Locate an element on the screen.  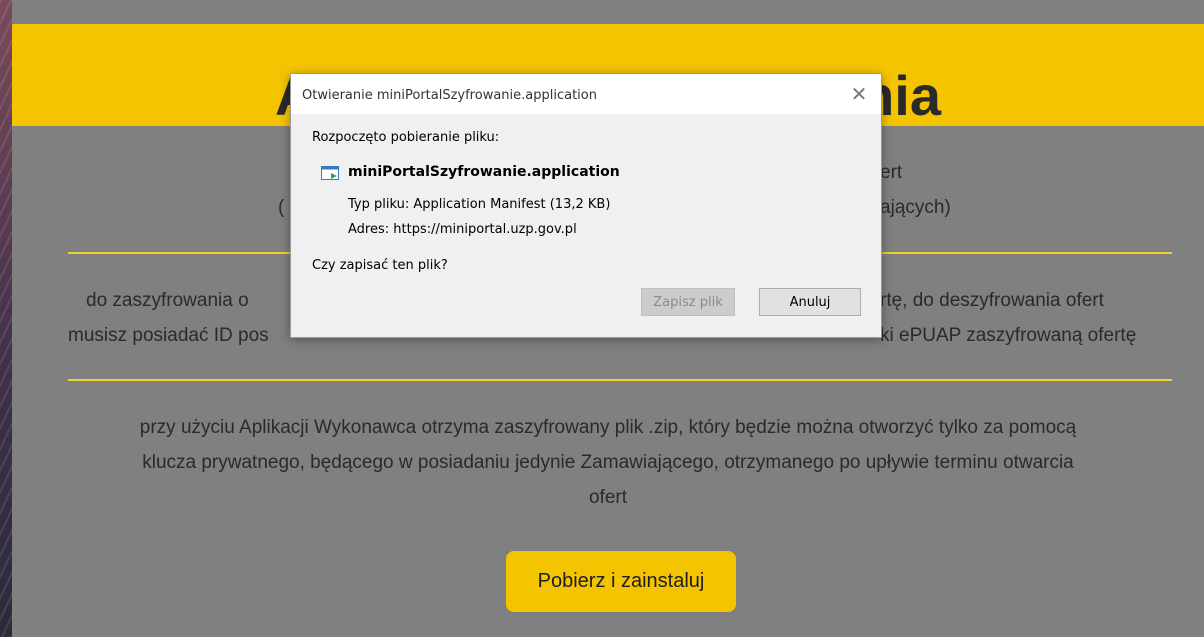
download-install-button: Pobierz i zainstaluj is located at coordinates (621, 581).